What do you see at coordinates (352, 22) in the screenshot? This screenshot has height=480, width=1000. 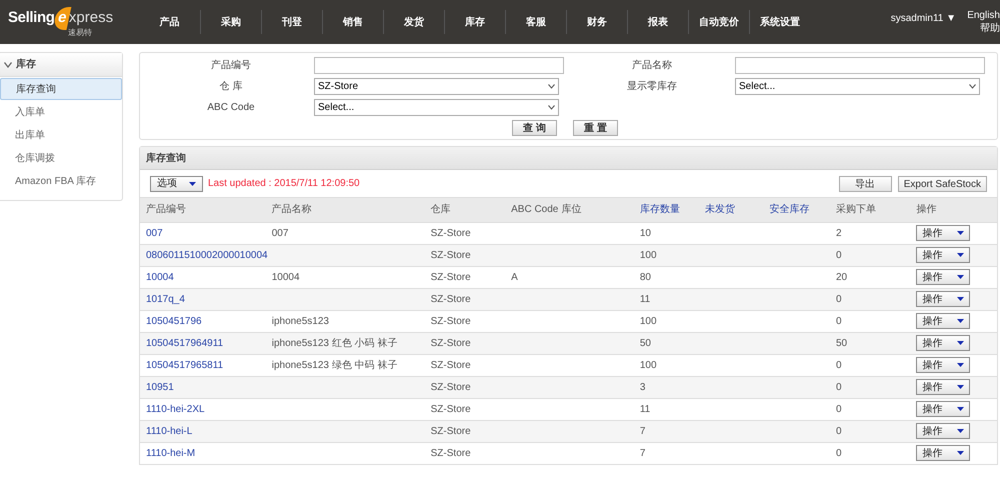 I see `nav-item: 销售` at bounding box center [352, 22].